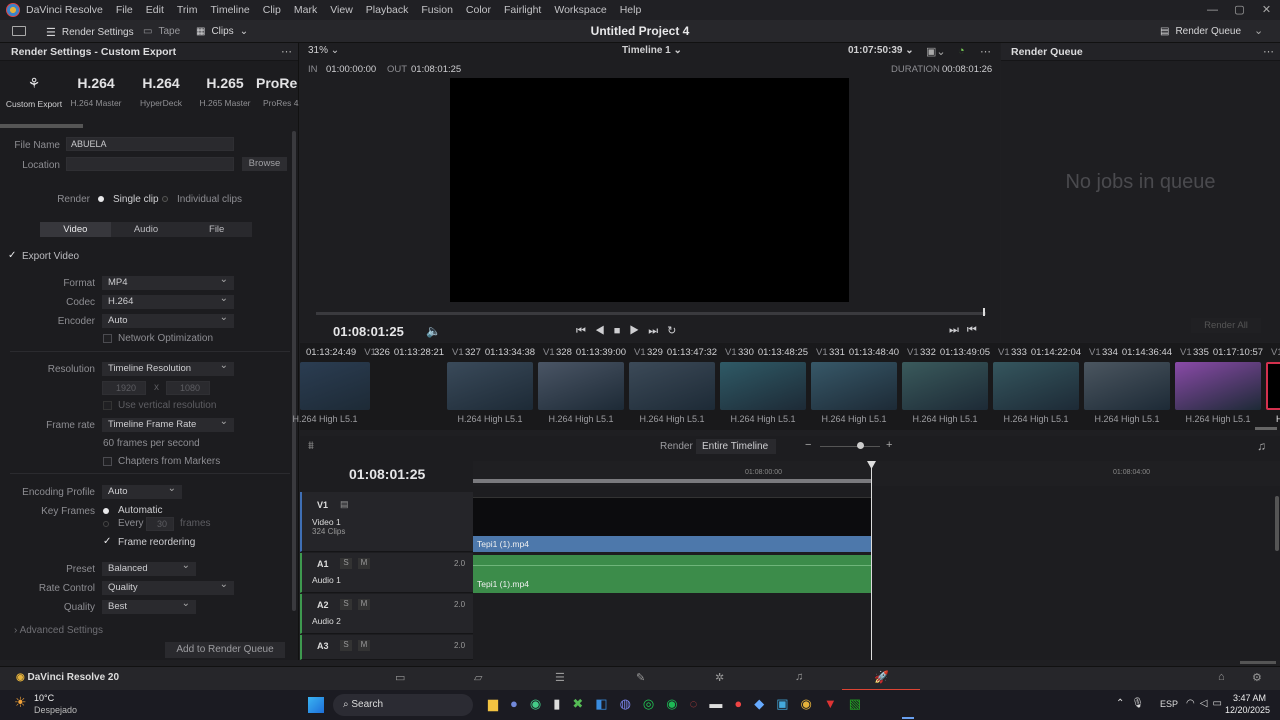  I want to click on fusion-page-icon: ✎, so click(640, 677).